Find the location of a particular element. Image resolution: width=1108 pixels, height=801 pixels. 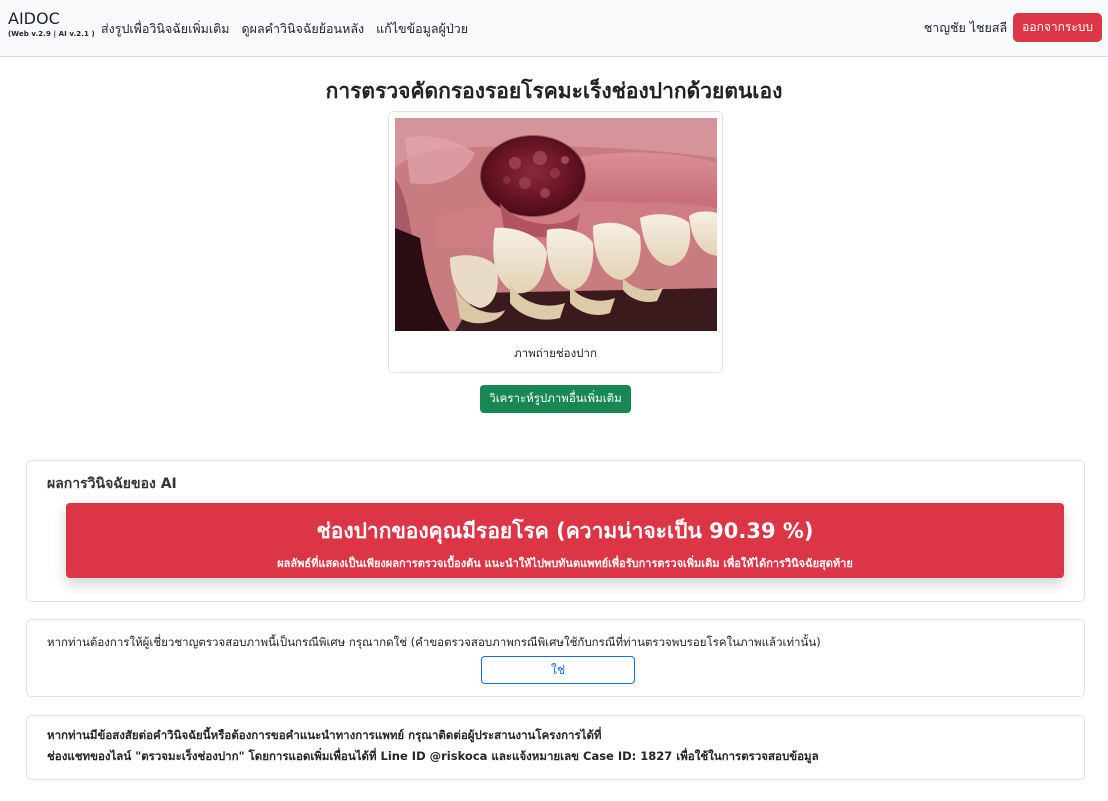

nav-link-submit-image: ส่งรูปเพื่อวินิจฉัยเพิ่มเติม is located at coordinates (165, 29).